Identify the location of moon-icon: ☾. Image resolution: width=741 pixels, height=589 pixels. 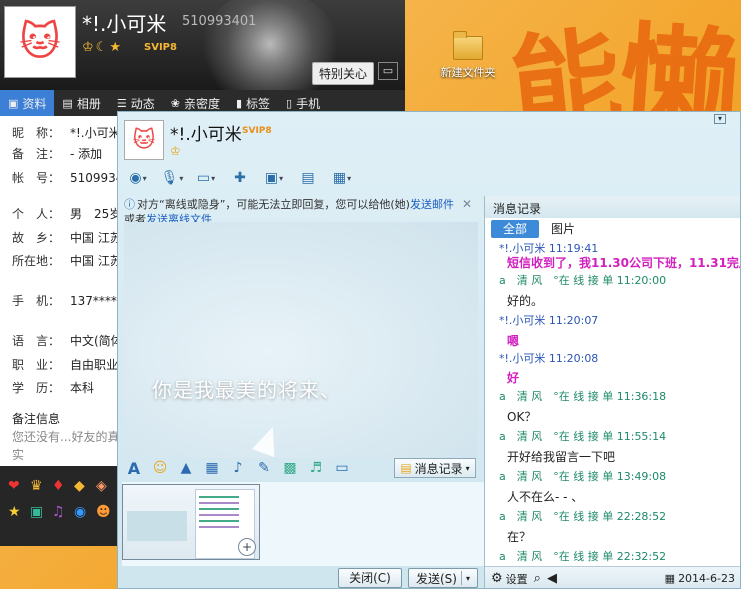
(101, 47).